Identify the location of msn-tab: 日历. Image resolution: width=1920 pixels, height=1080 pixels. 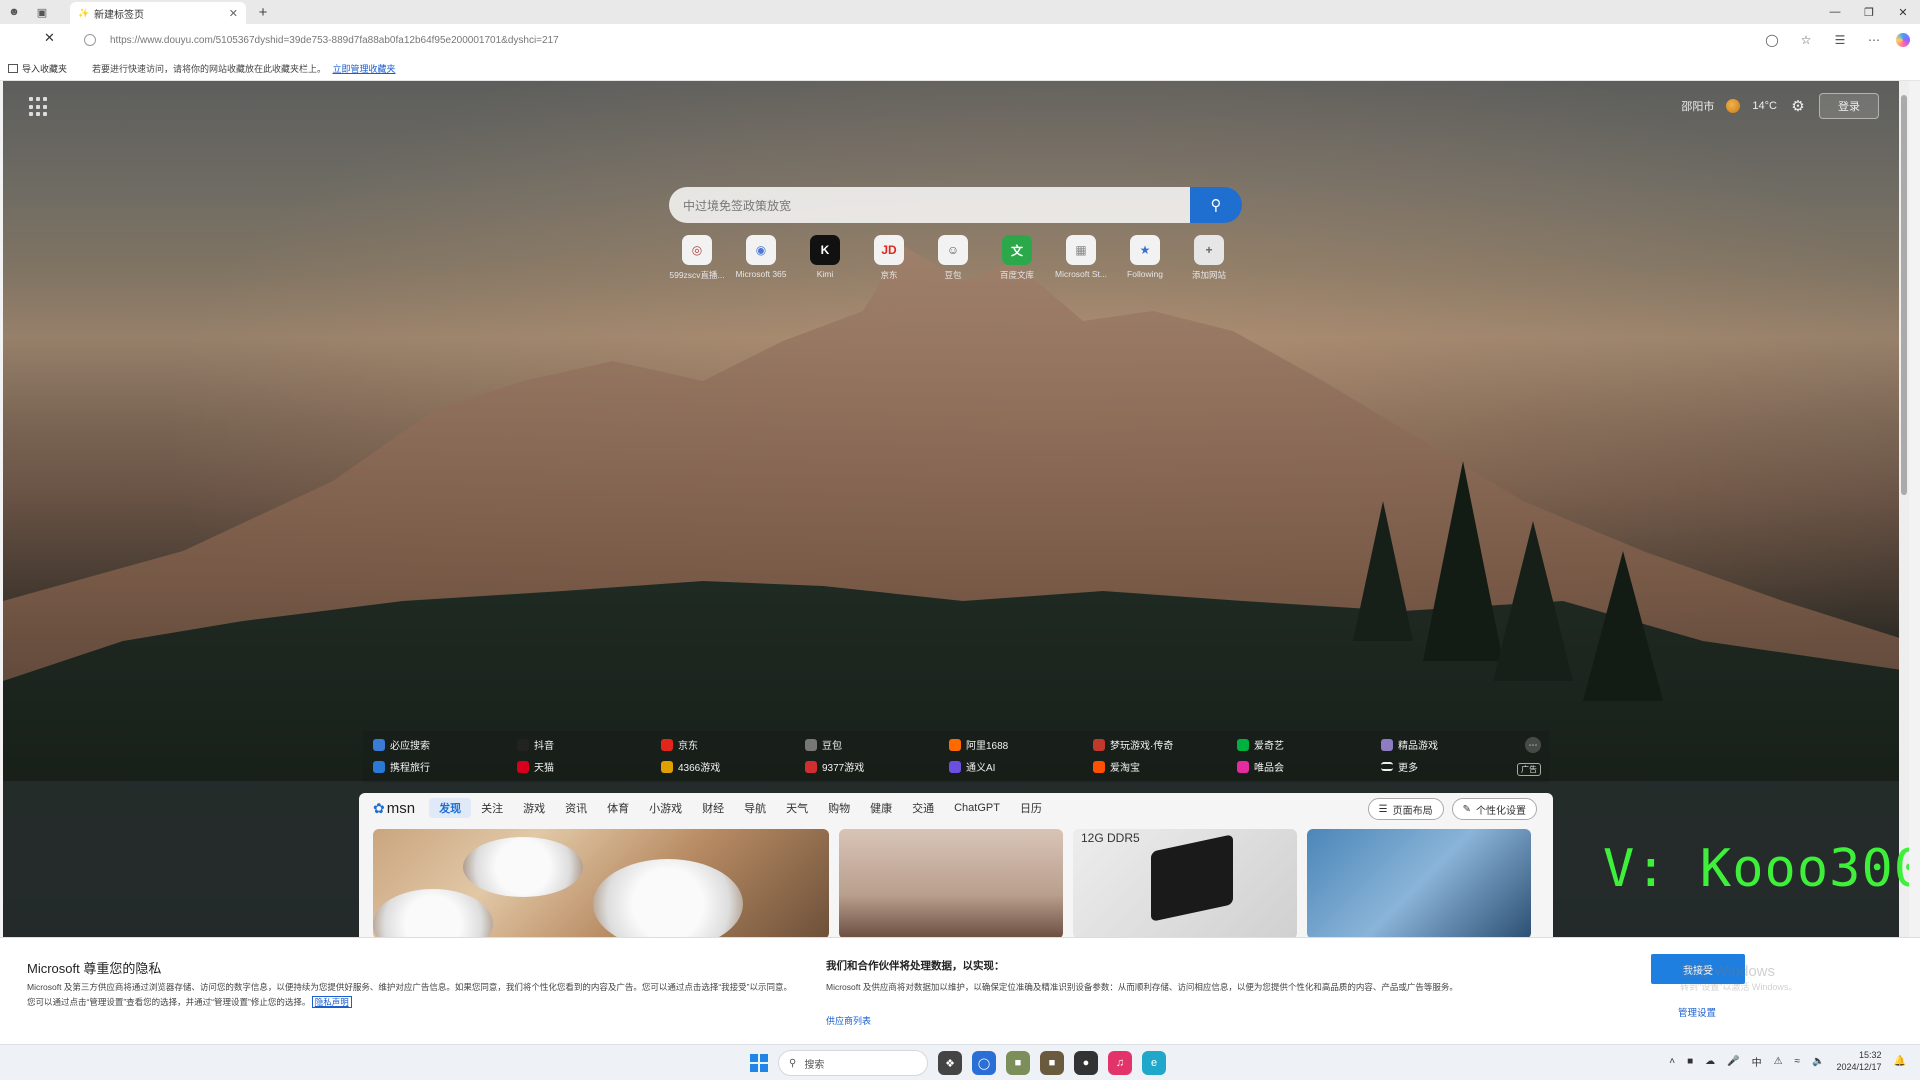
(1031, 808).